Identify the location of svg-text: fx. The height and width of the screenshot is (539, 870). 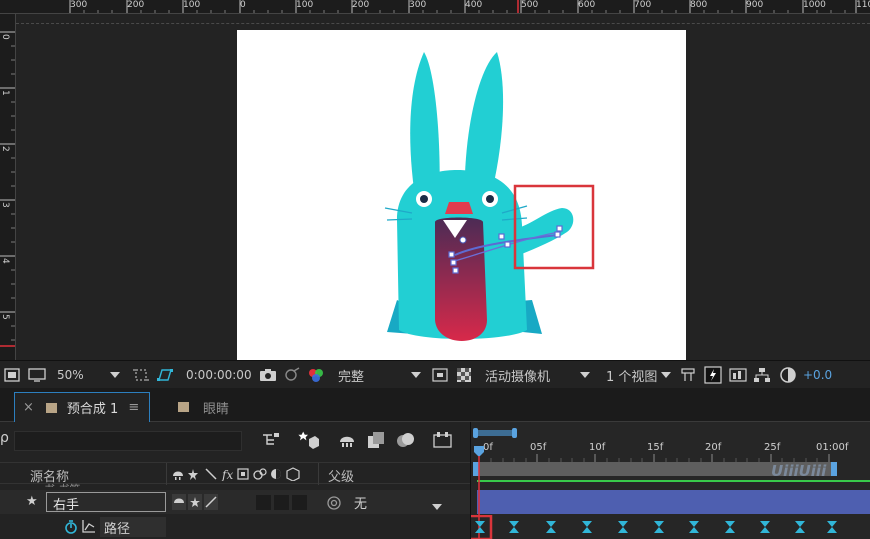
(227, 474).